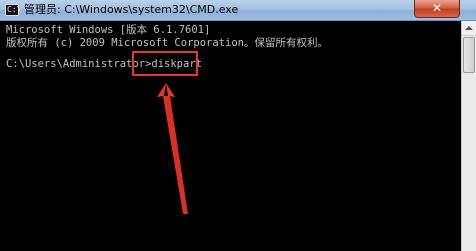 The image size is (476, 251). I want to click on arrow-shaft, so click(175, 155).